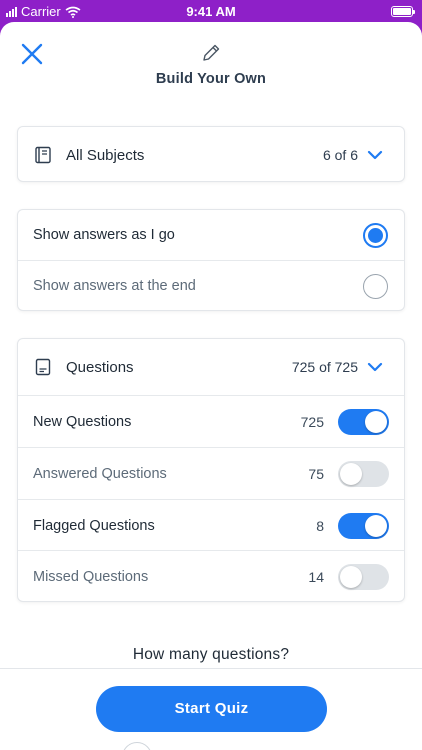 The width and height of the screenshot is (422, 750). Describe the element at coordinates (403, 11) in the screenshot. I see `battery-icon` at that location.